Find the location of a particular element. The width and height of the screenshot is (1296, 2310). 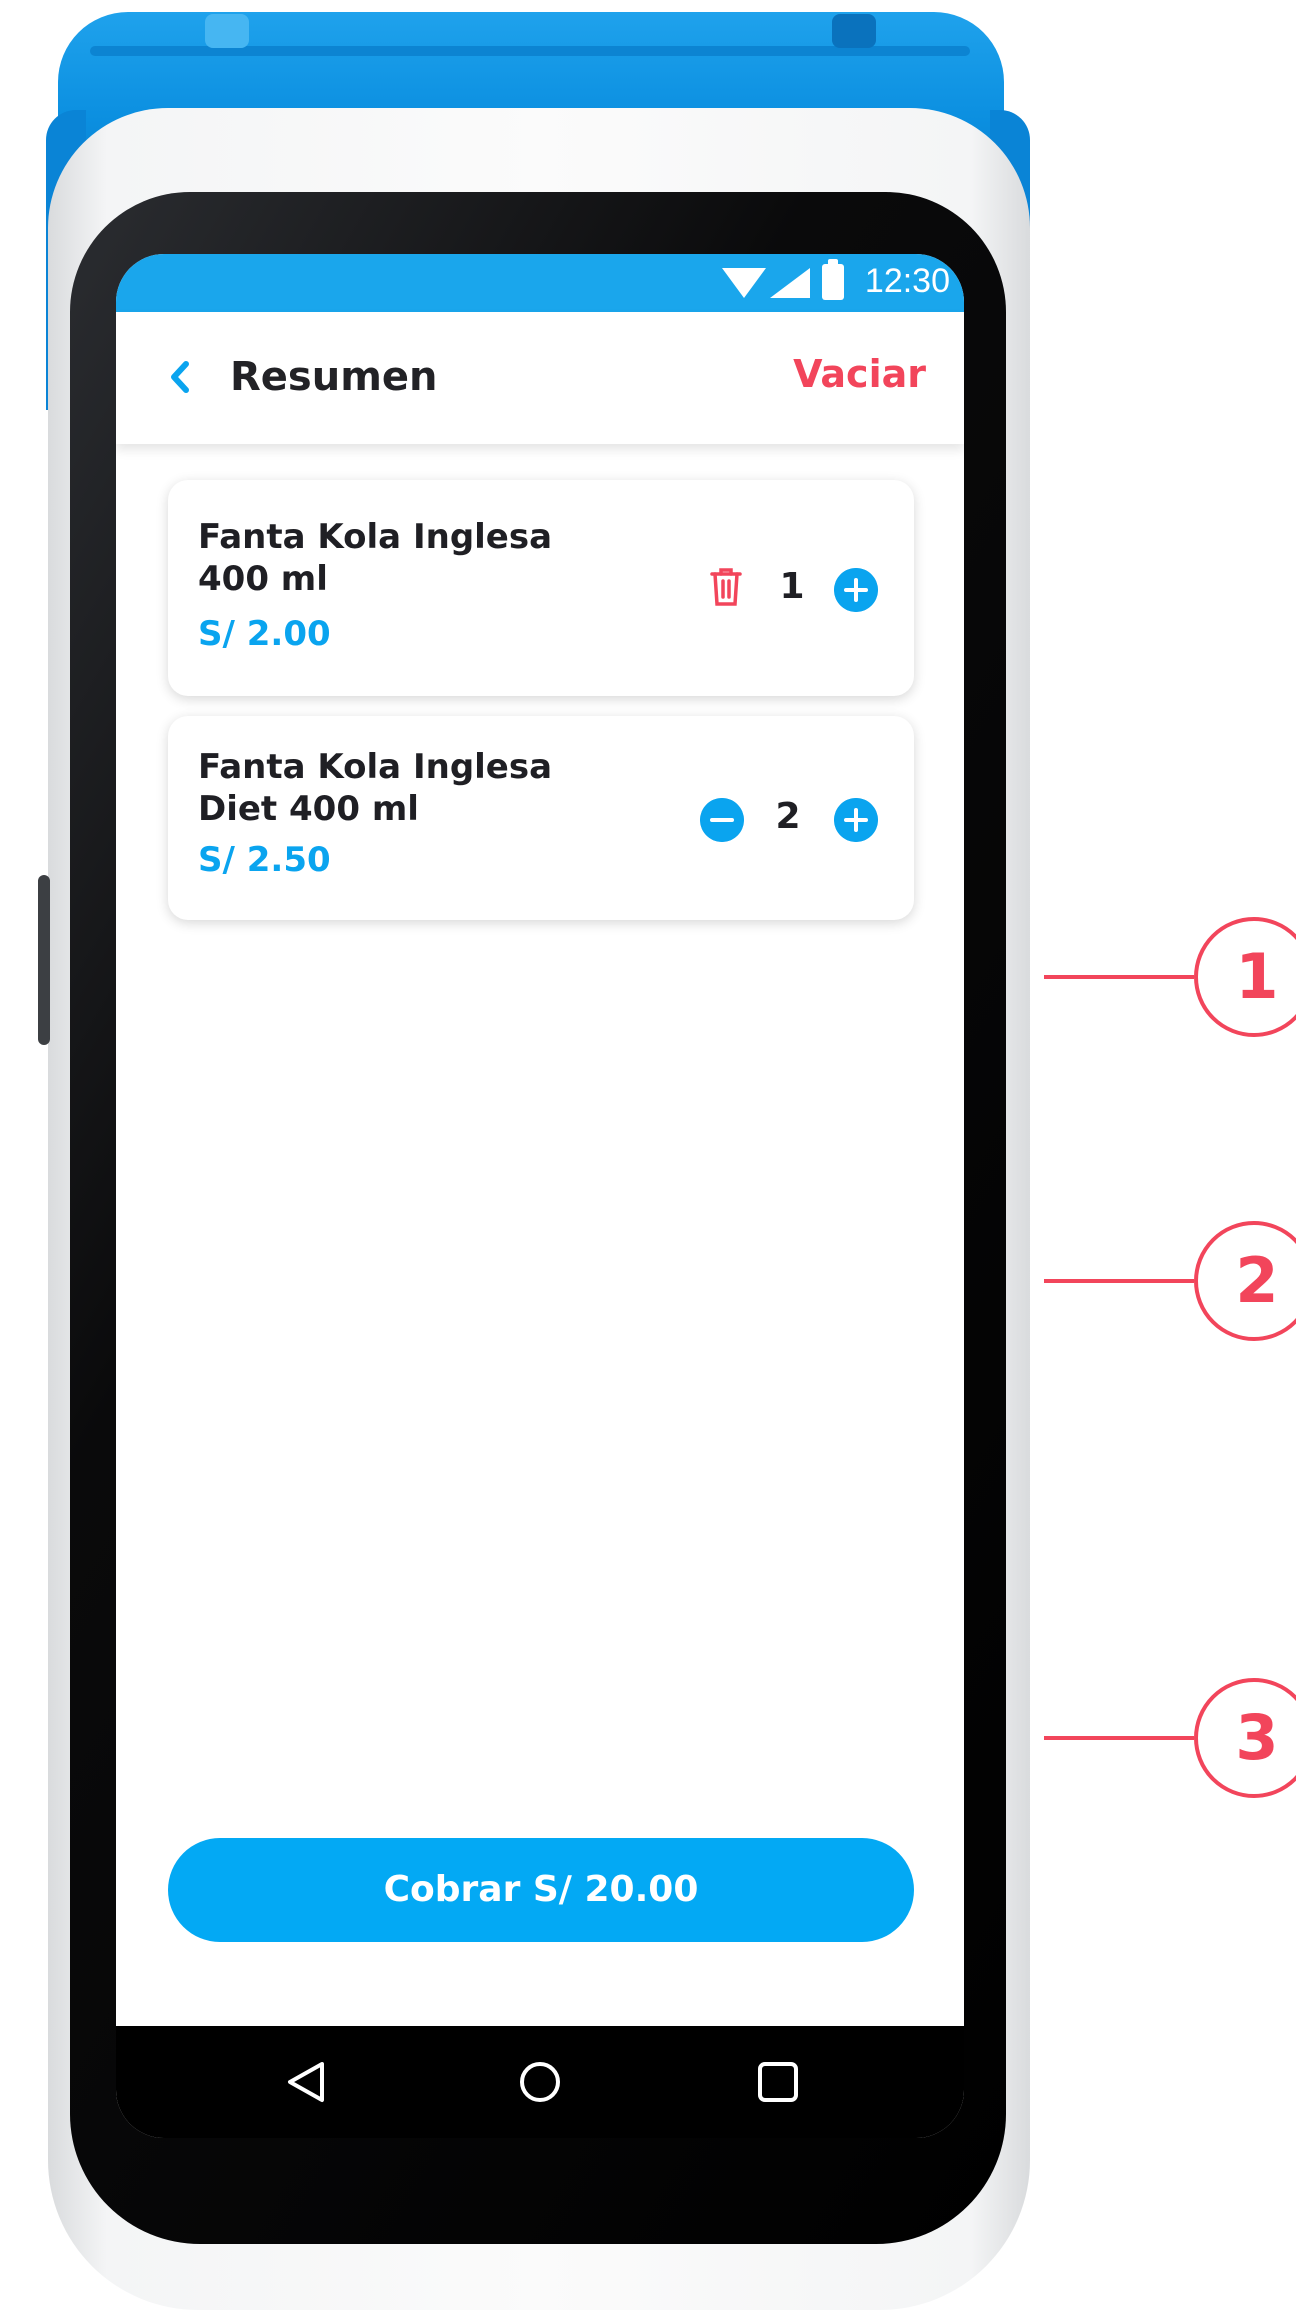

home-circle-icon is located at coordinates (540, 2082).